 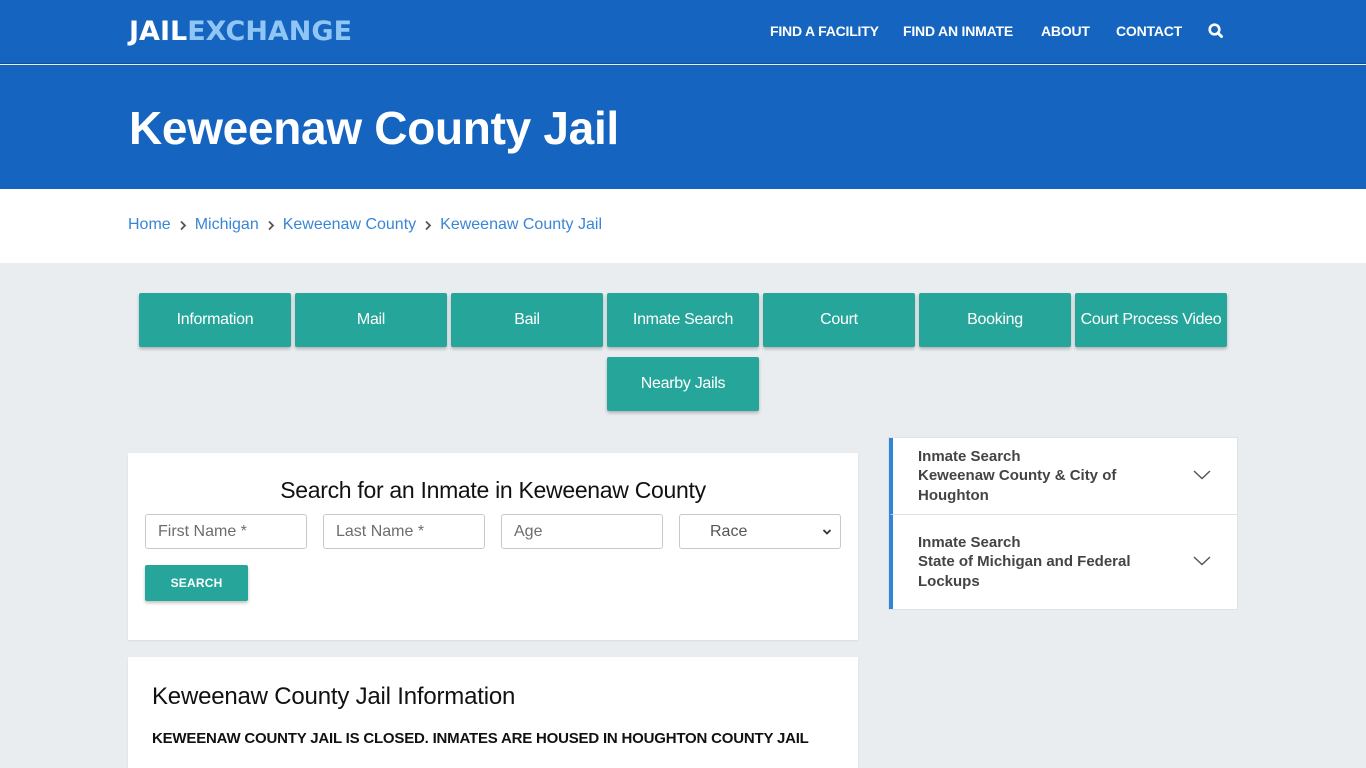 I want to click on tab-booking: Booking, so click(x=995, y=320).